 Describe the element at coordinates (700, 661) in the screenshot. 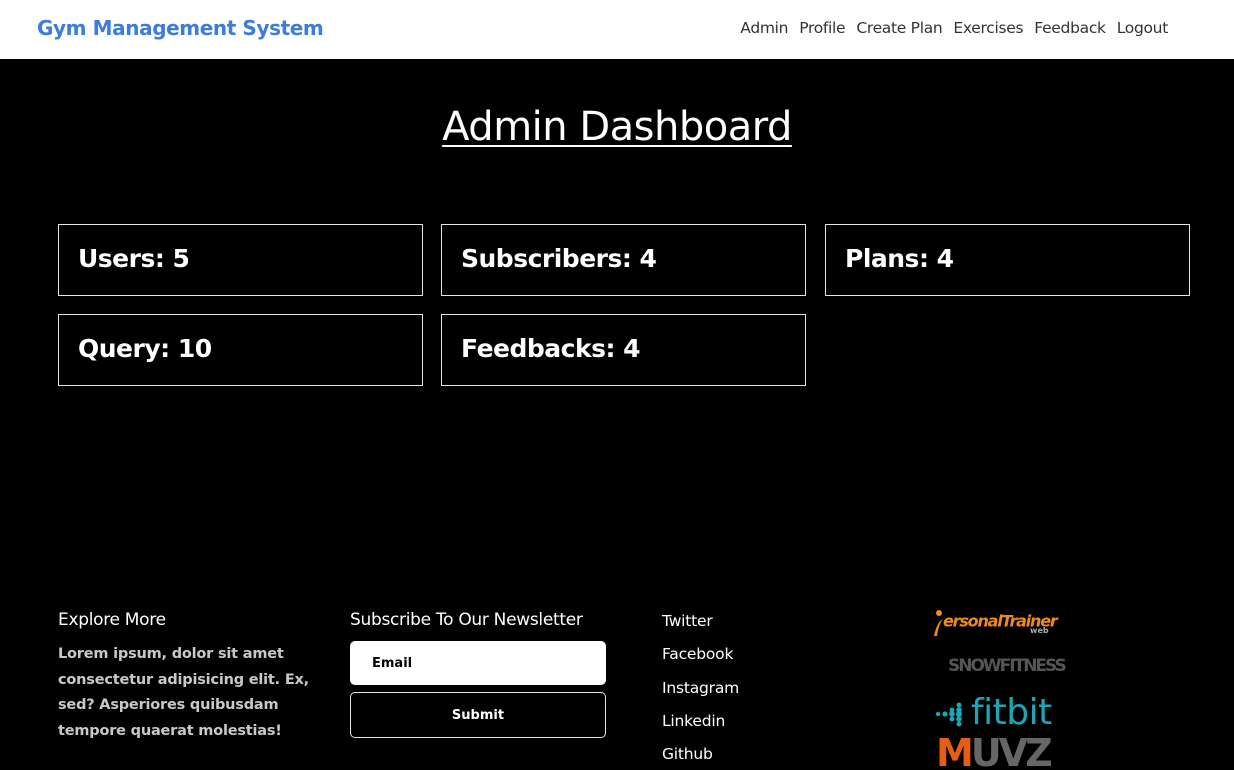

I see `facebook-link: Facebook` at that location.